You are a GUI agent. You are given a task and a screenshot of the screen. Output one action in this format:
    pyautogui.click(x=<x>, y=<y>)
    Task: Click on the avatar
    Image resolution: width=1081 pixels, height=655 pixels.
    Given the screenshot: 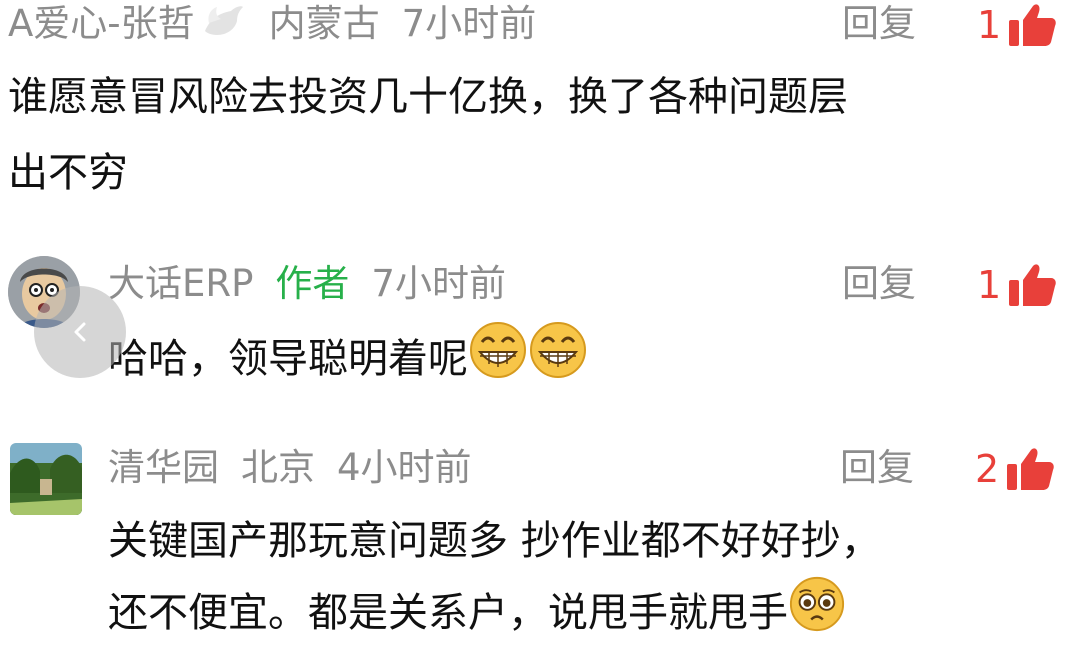 What is the action you would take?
    pyautogui.click(x=46, y=479)
    